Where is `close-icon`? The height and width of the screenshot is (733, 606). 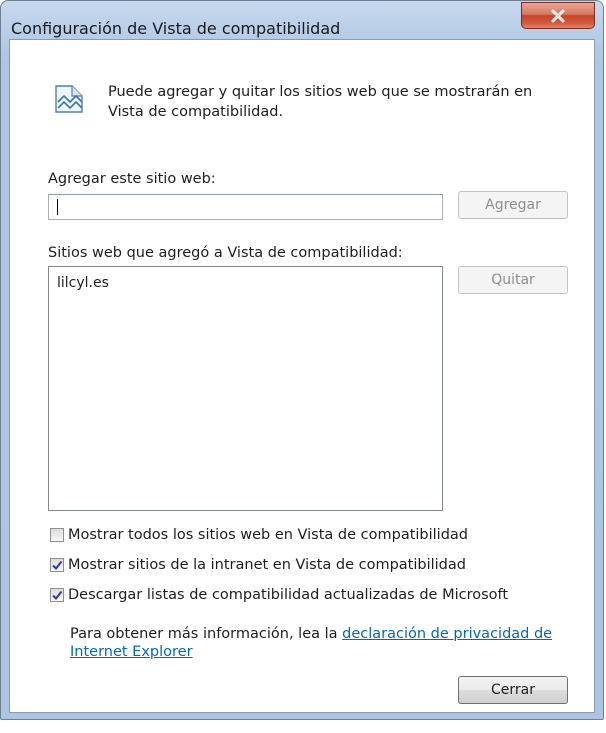 close-icon is located at coordinates (558, 15).